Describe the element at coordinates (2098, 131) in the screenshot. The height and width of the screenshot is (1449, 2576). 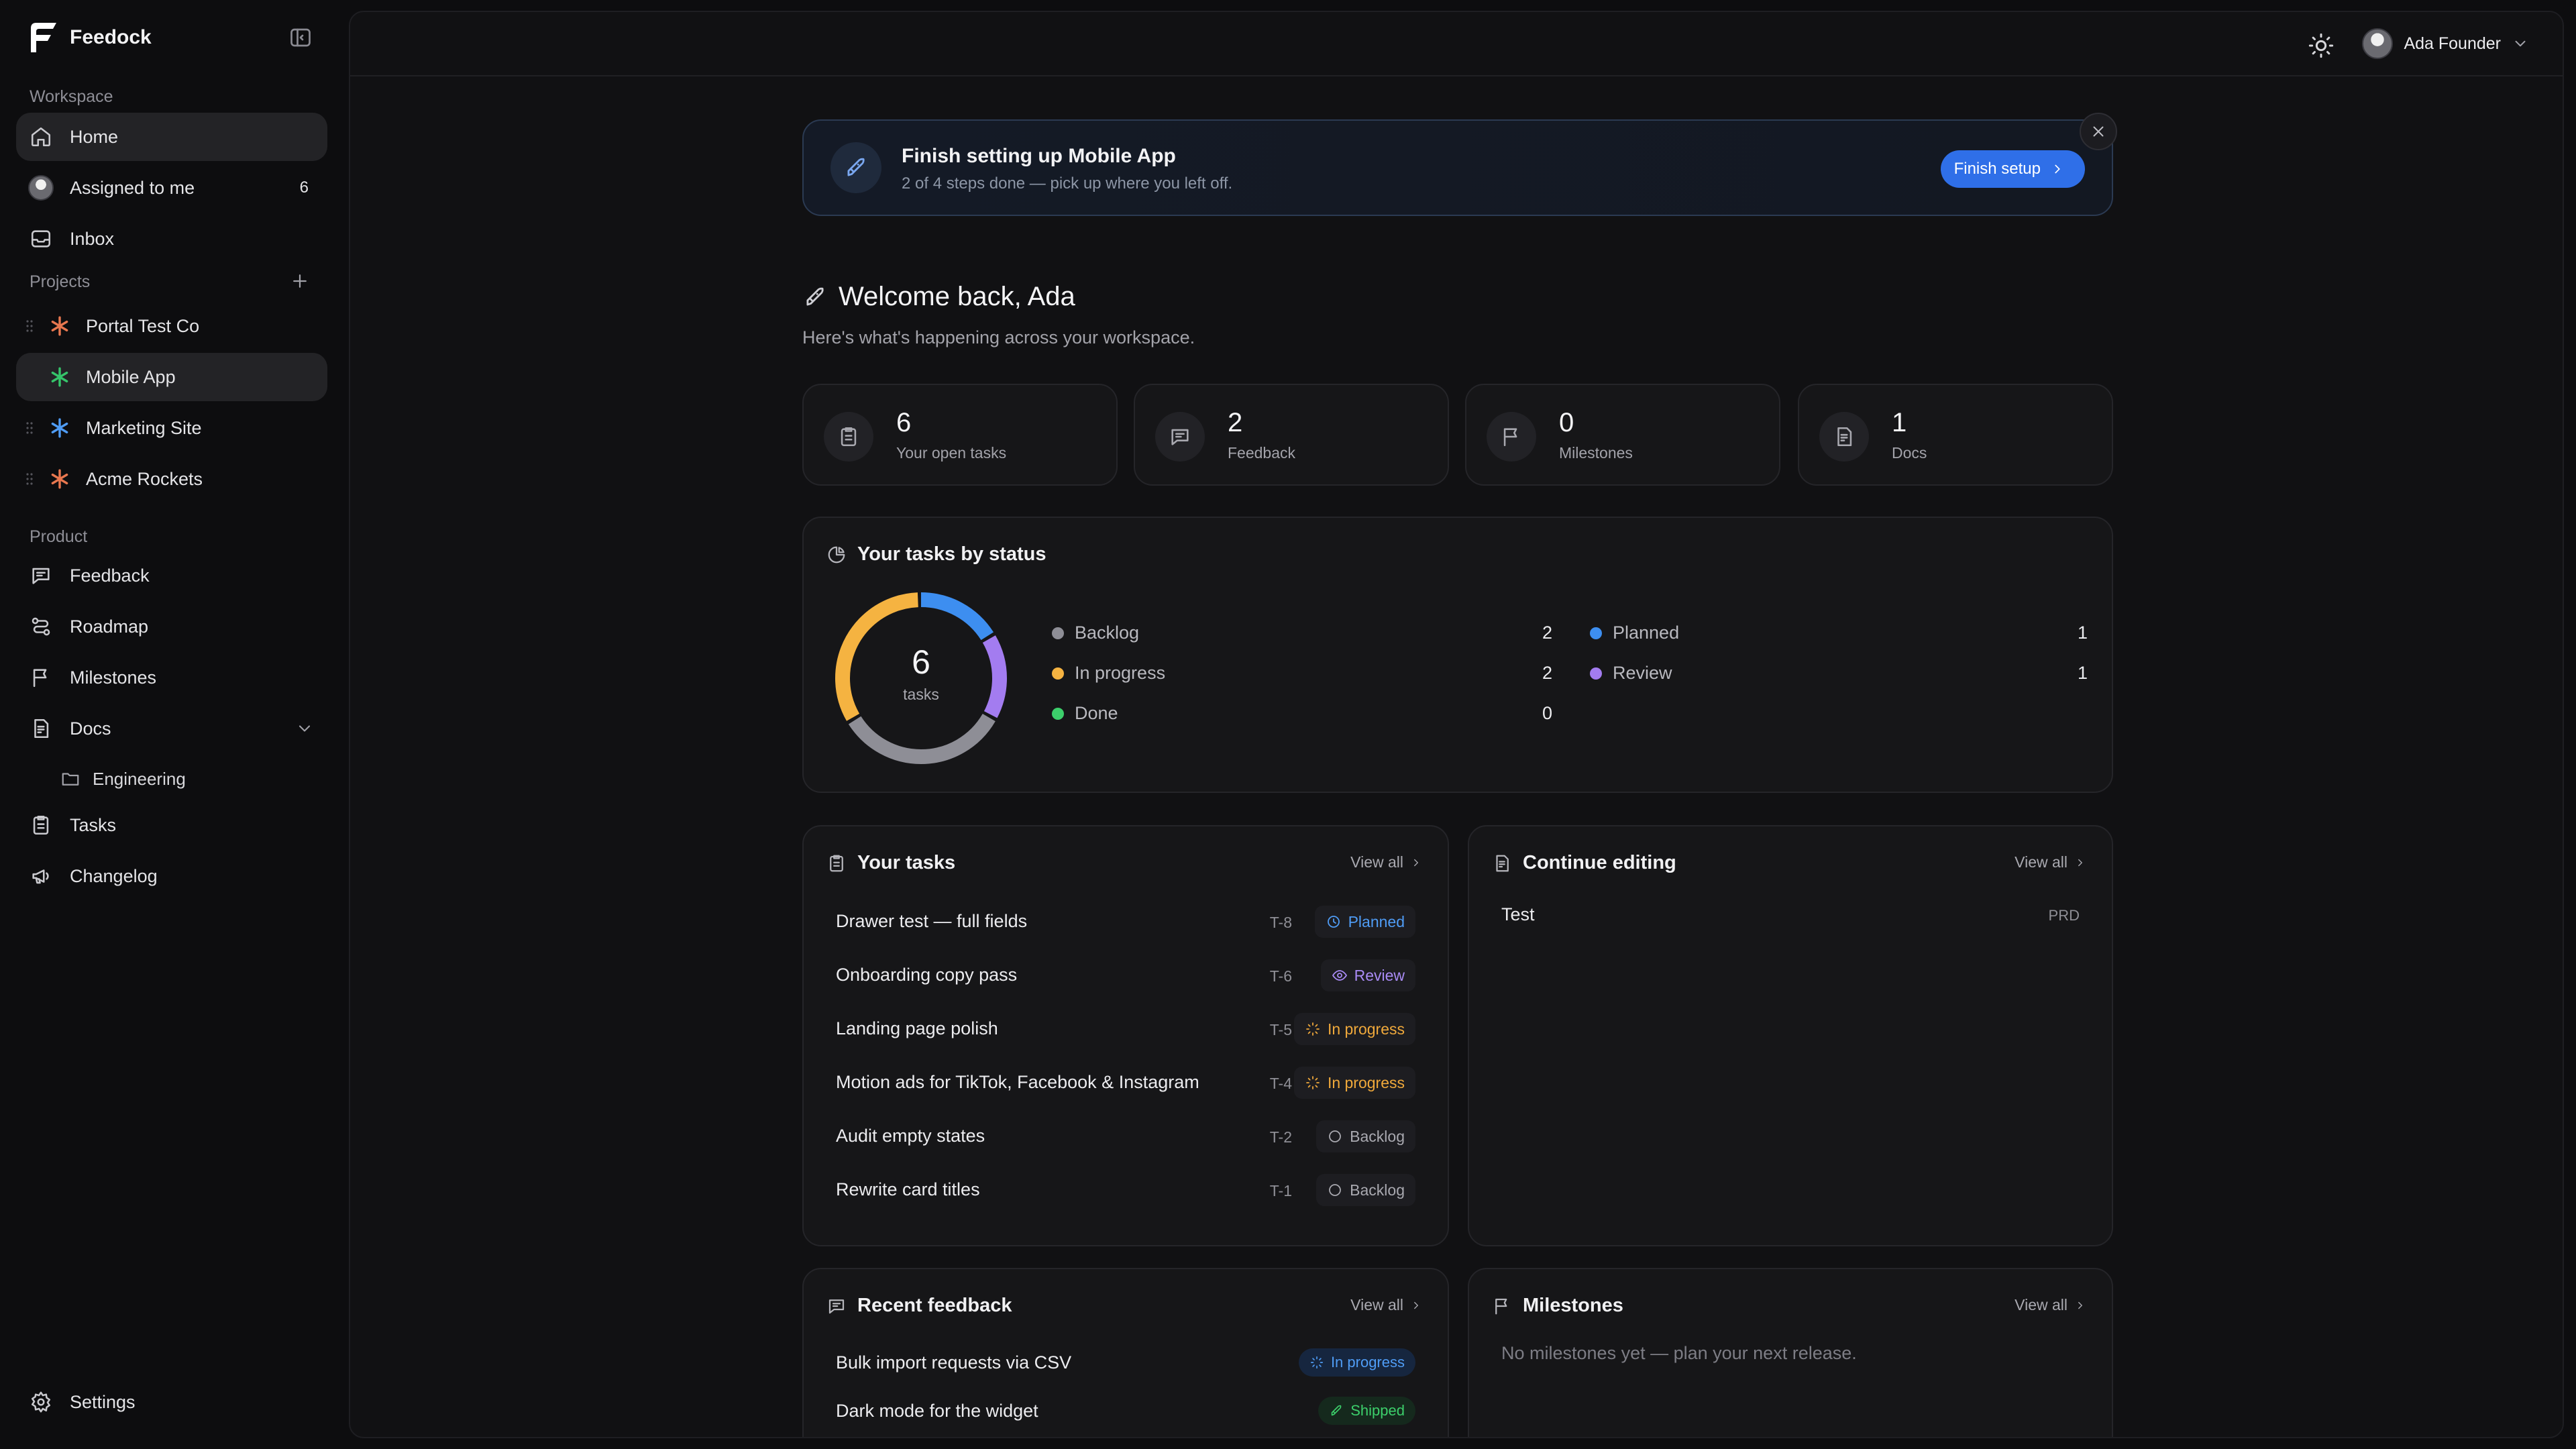
I see `close-banner-button` at that location.